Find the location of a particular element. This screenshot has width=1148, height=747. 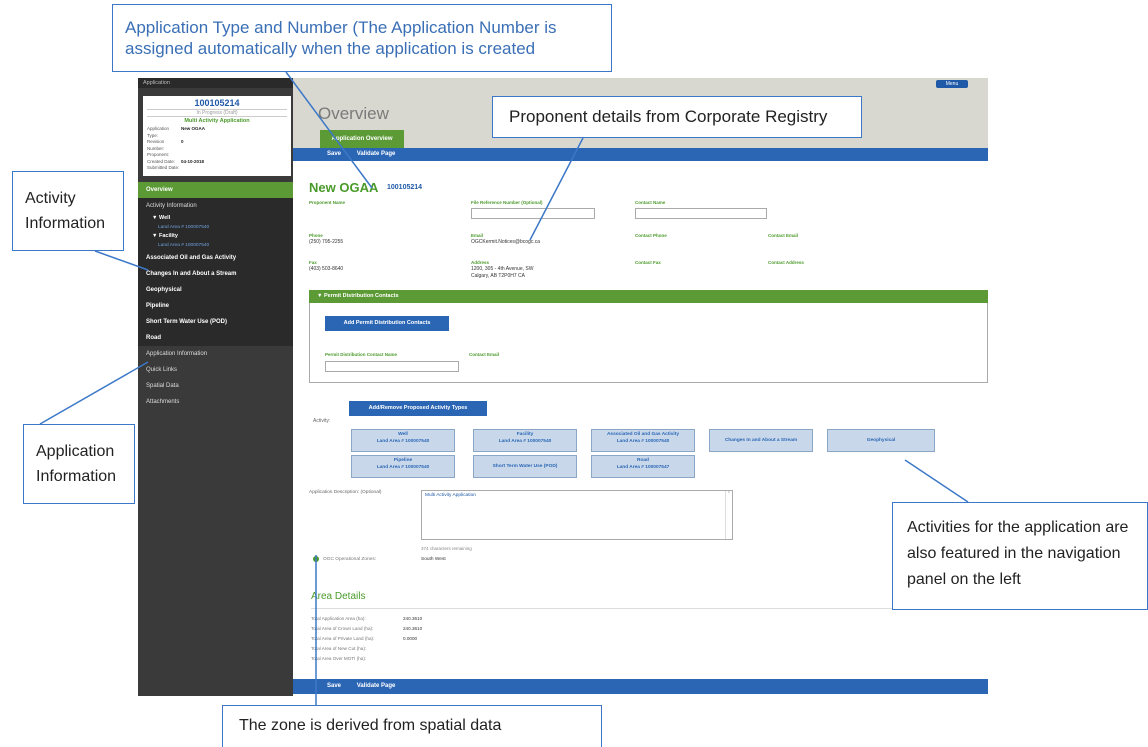

zone-value: South West is located at coordinates (433, 559).